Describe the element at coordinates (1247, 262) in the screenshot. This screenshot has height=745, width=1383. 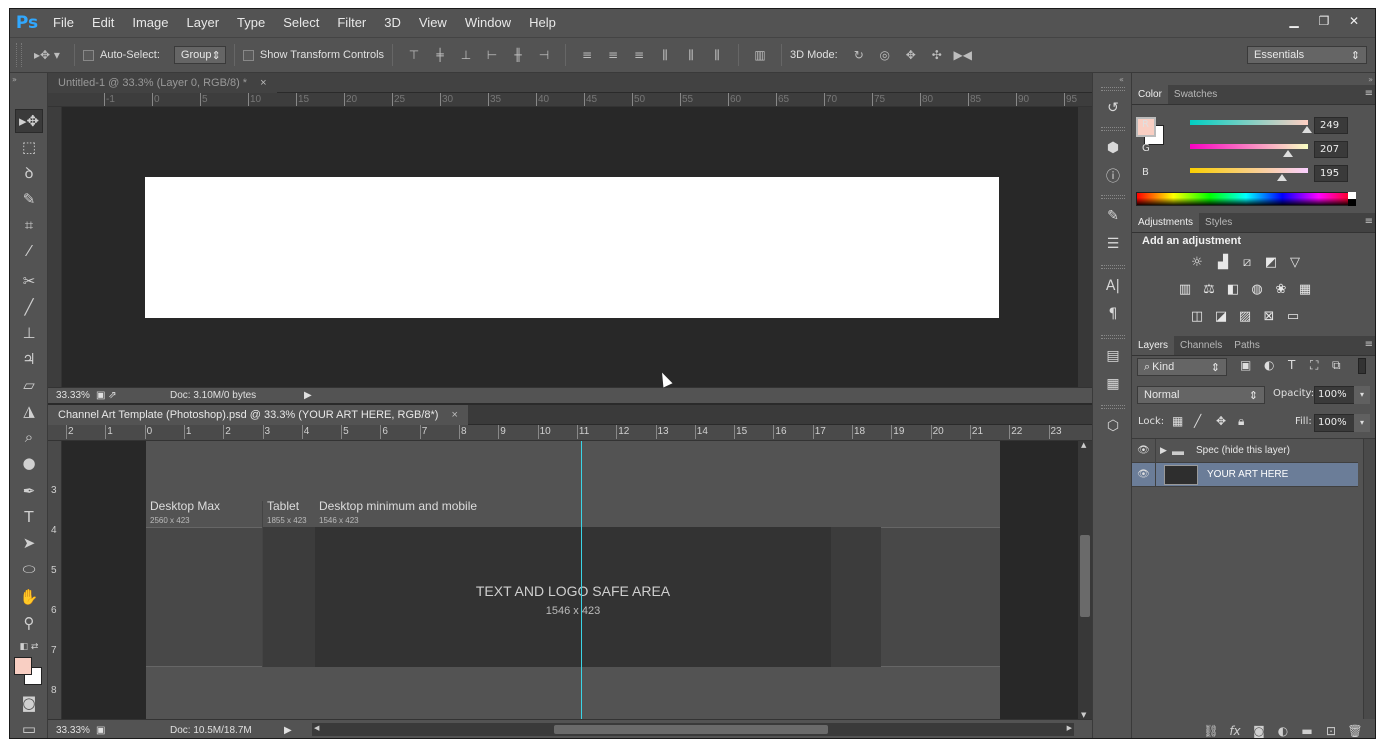
I see `curves-icon: ⧄` at that location.